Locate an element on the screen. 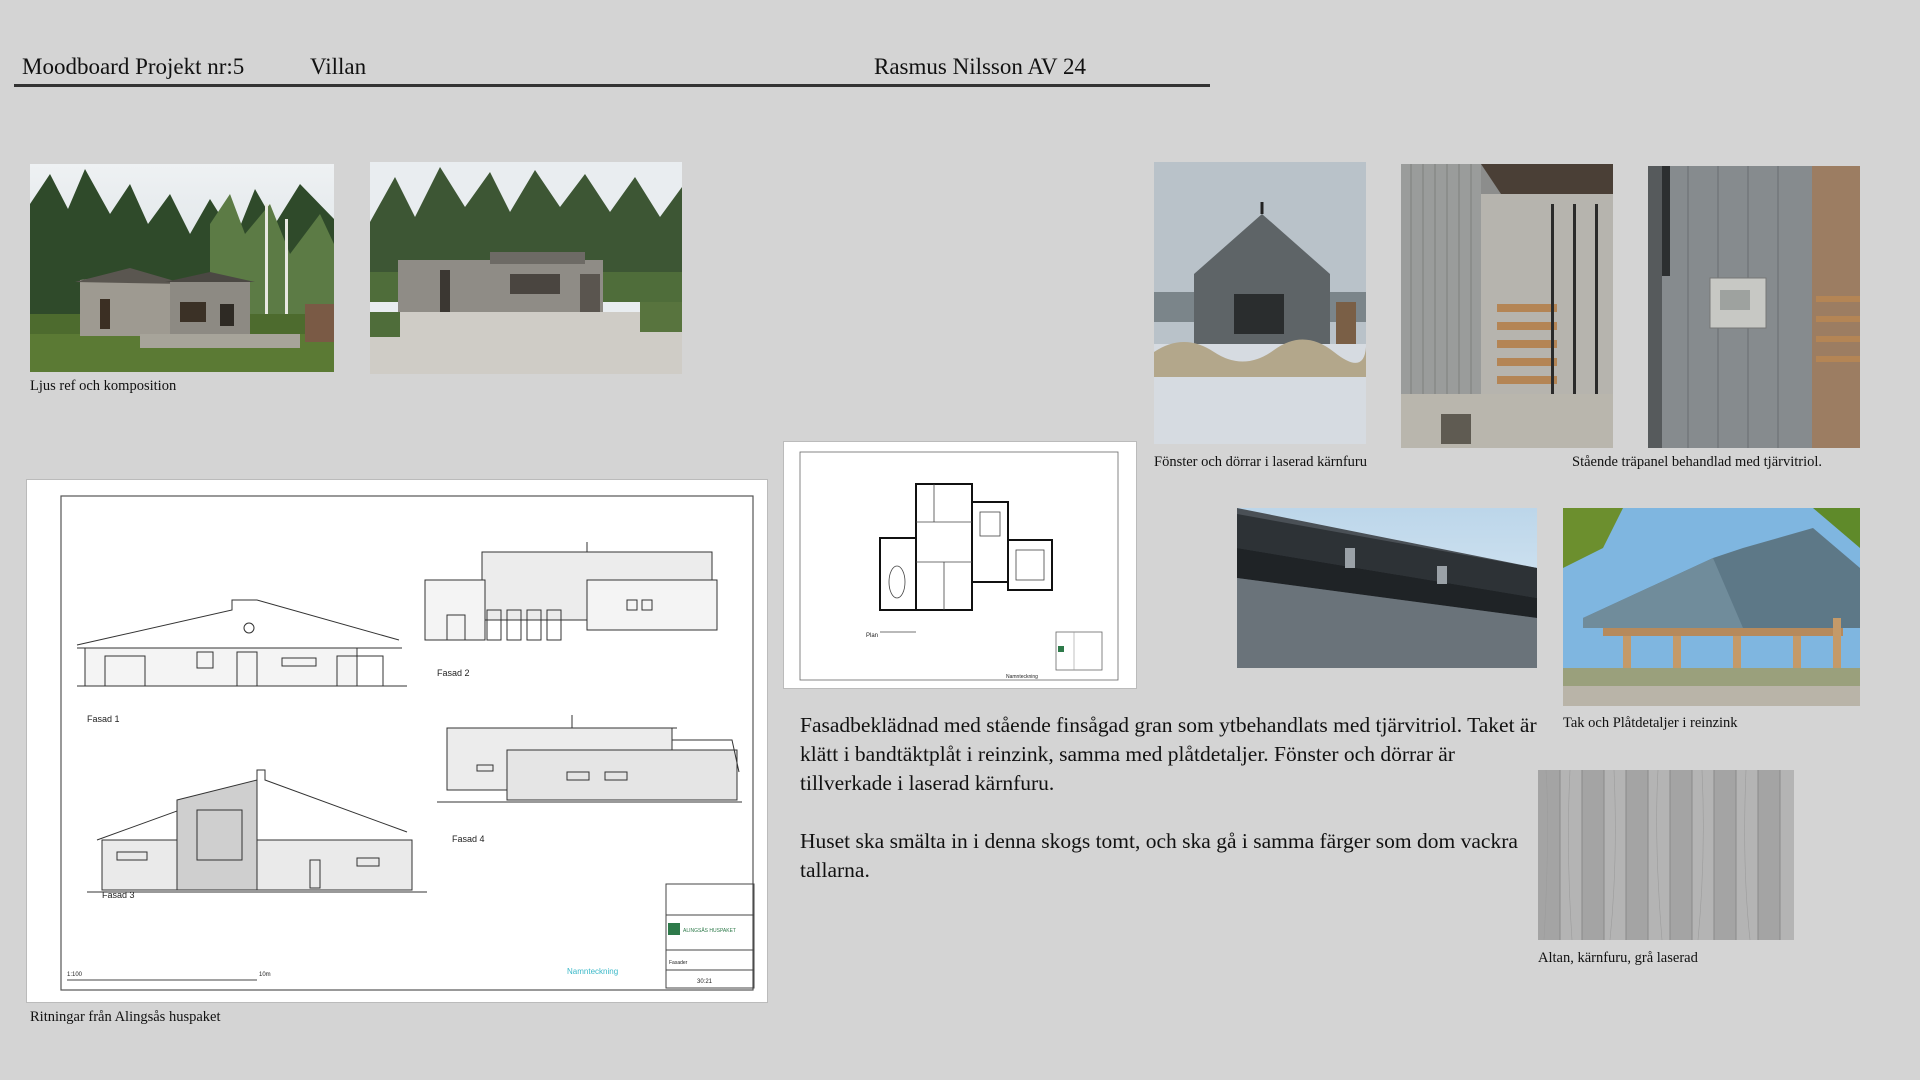  floorplan-name-field: Namnteckning is located at coordinates (1022, 677).